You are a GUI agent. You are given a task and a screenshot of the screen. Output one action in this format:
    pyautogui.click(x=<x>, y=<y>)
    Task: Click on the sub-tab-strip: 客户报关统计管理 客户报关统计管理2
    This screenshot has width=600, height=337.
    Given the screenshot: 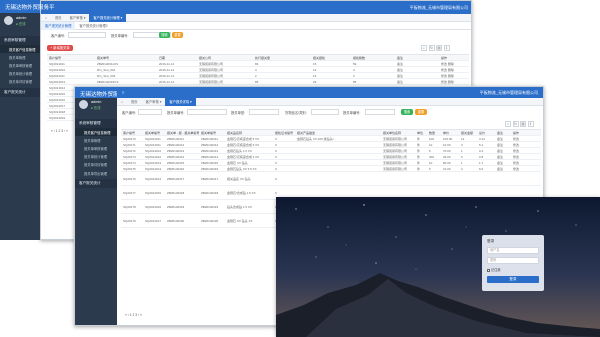 What is the action you would take?
    pyautogui.click(x=256, y=25)
    